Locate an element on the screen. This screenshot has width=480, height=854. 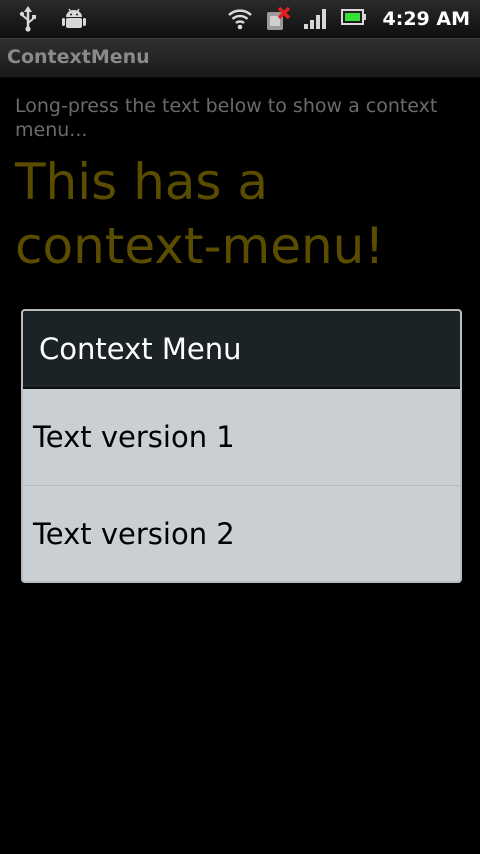
android-debug-icon is located at coordinates (75, 19).